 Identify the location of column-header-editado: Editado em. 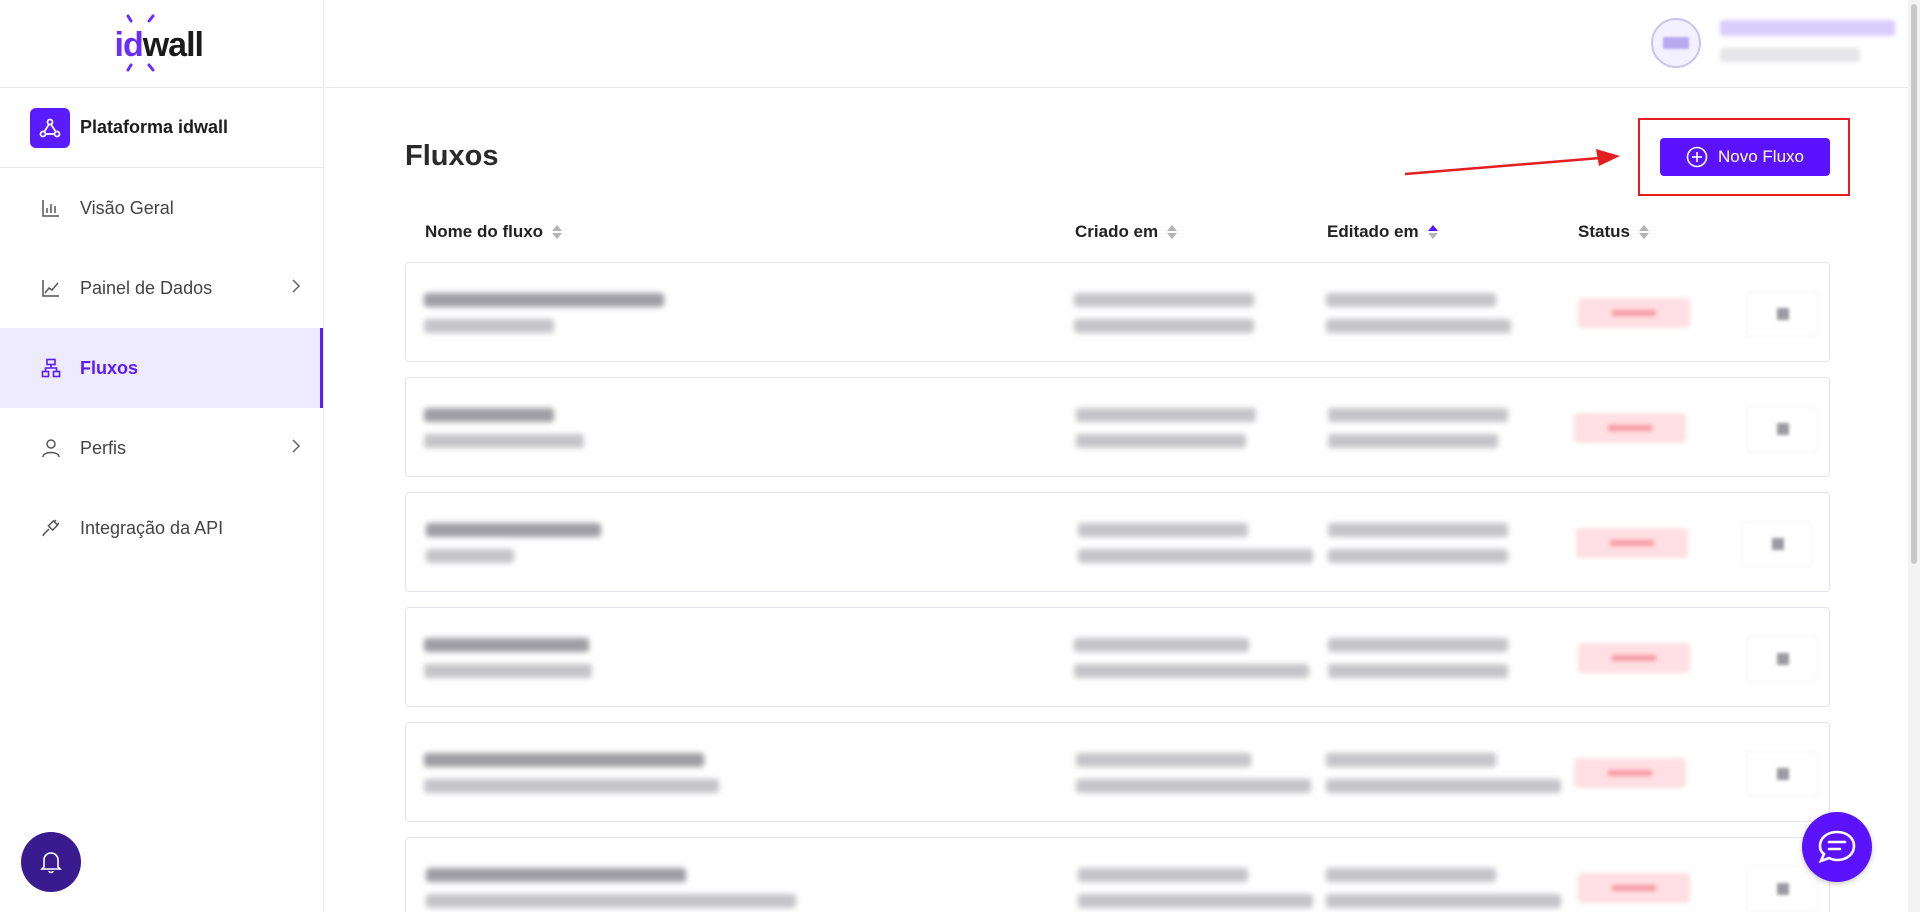
(1383, 232).